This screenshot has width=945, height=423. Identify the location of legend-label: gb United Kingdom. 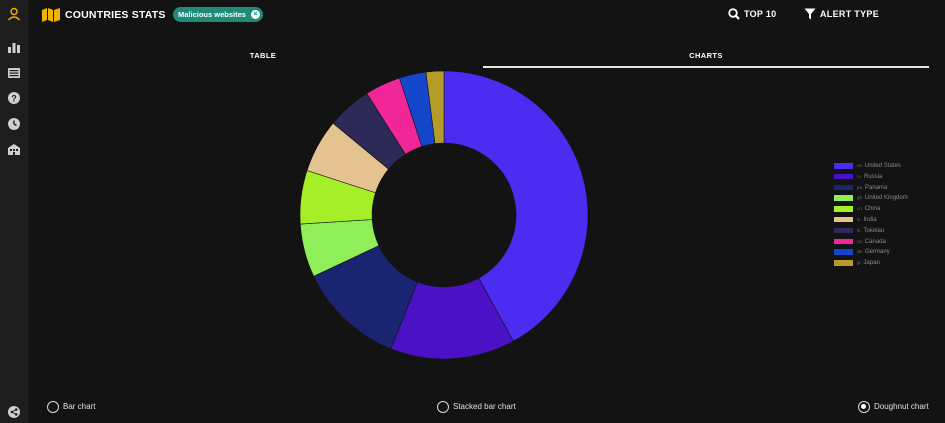
(882, 198).